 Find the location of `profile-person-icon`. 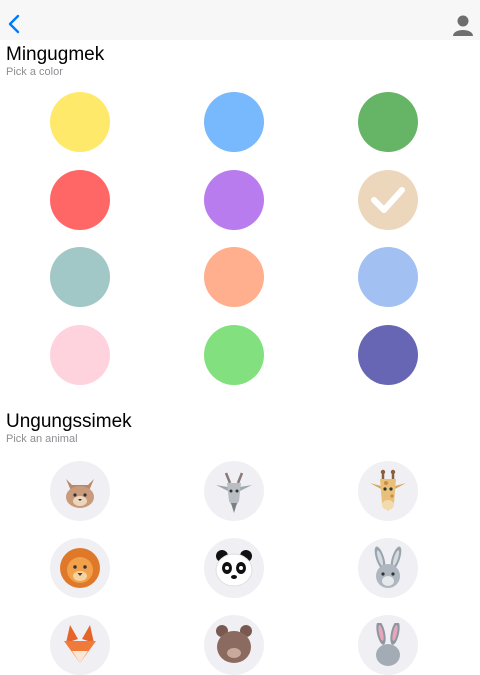

profile-person-icon is located at coordinates (463, 25).